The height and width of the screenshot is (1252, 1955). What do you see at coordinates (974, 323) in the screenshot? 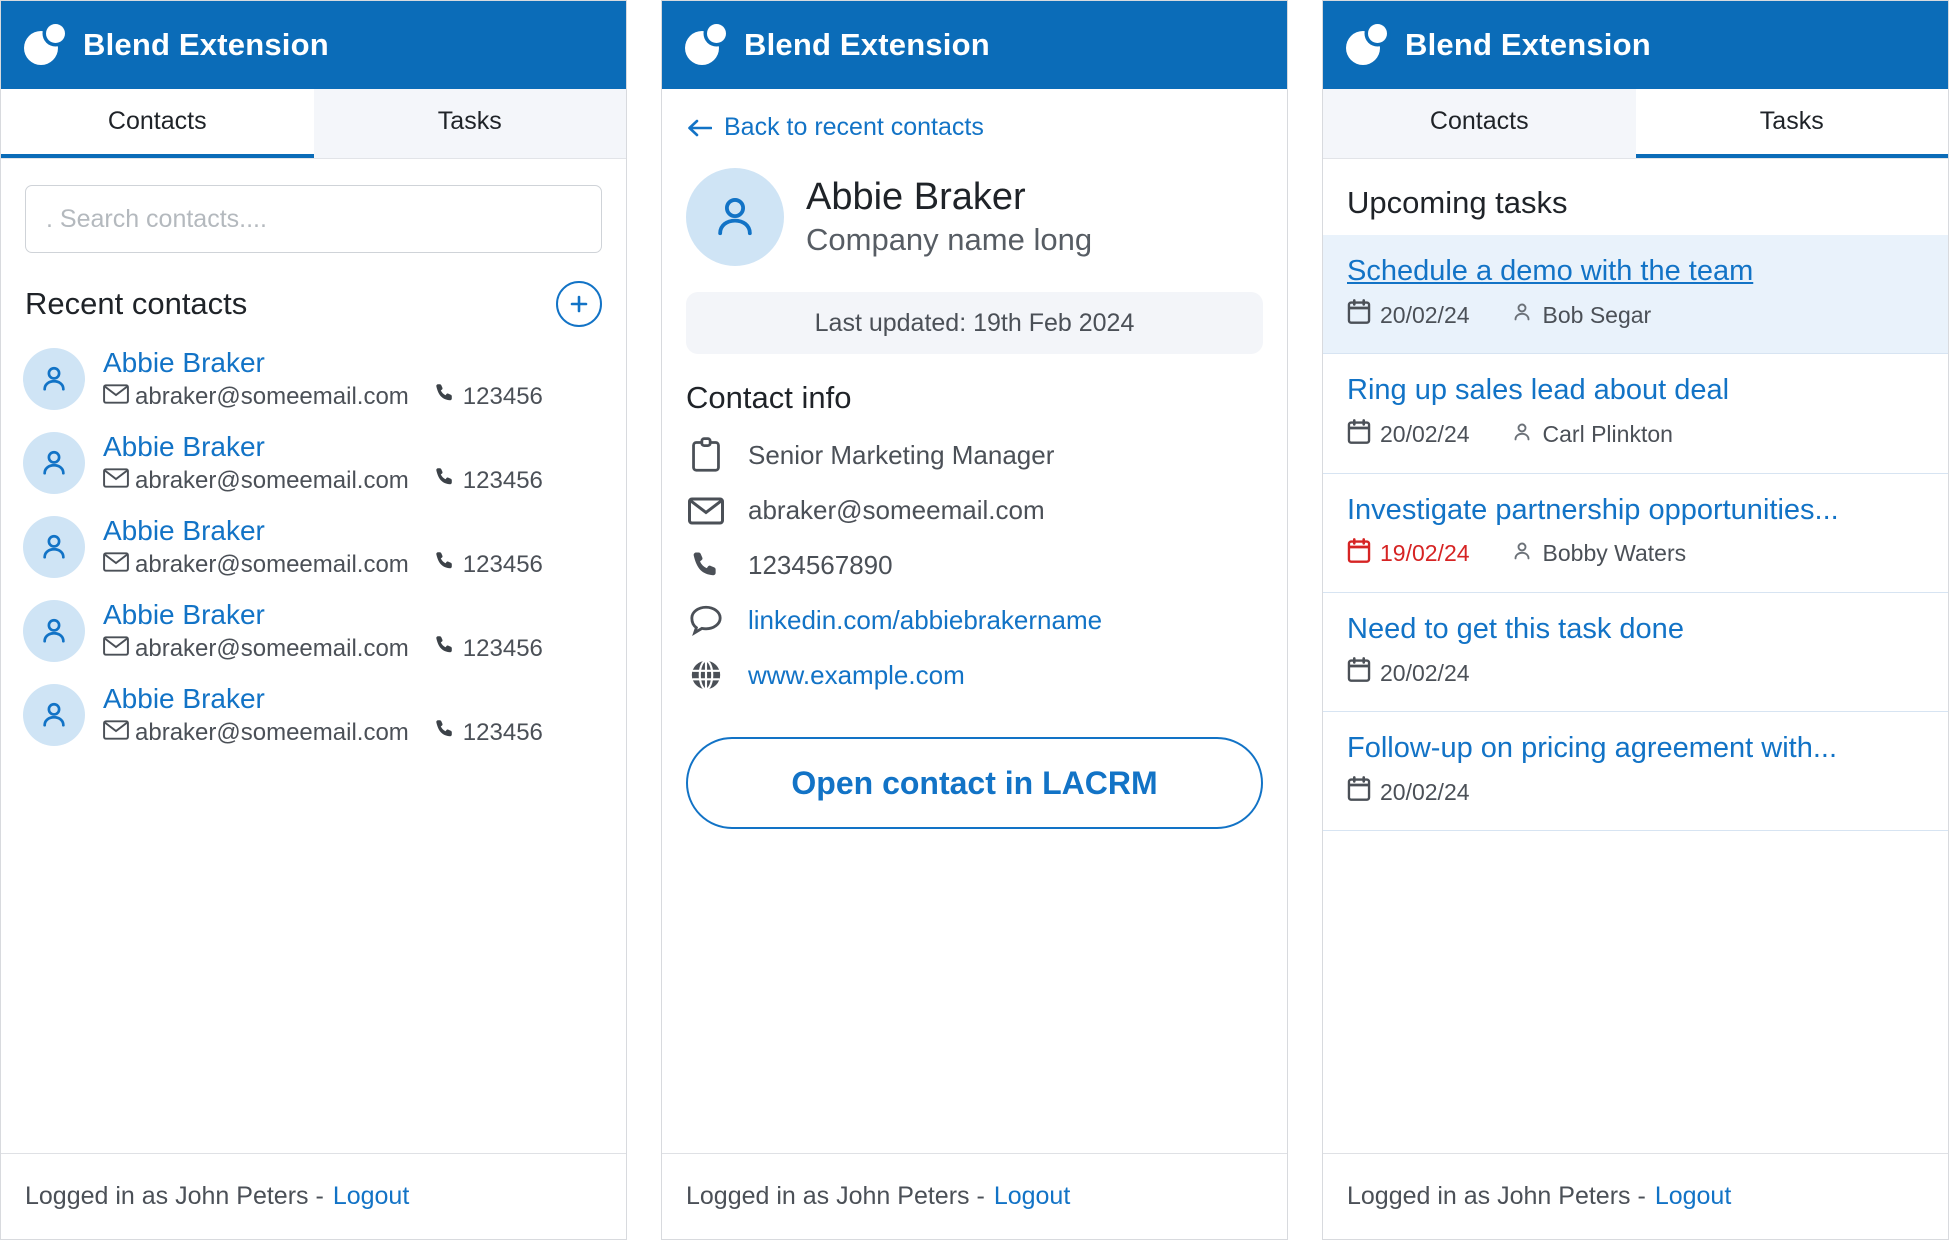
I see `last-updated-badge: Last updated: 19th Feb 2024` at bounding box center [974, 323].